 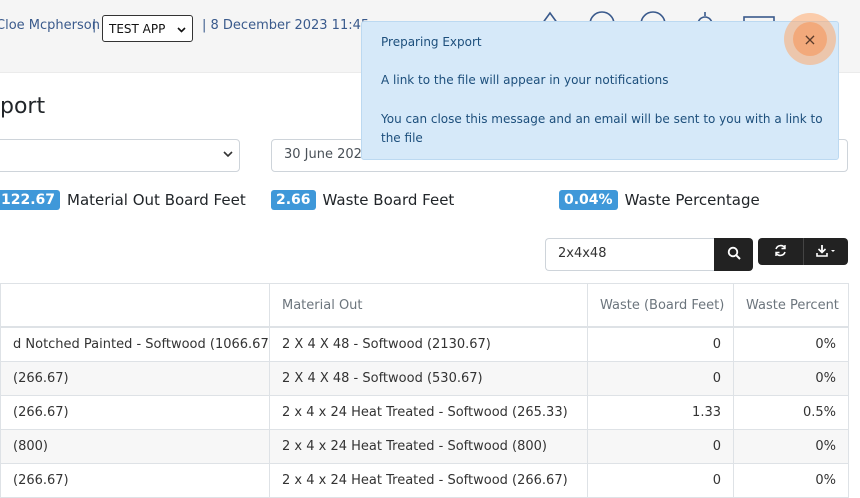 I want to click on stat-label: Waste Board Feet, so click(x=388, y=200).